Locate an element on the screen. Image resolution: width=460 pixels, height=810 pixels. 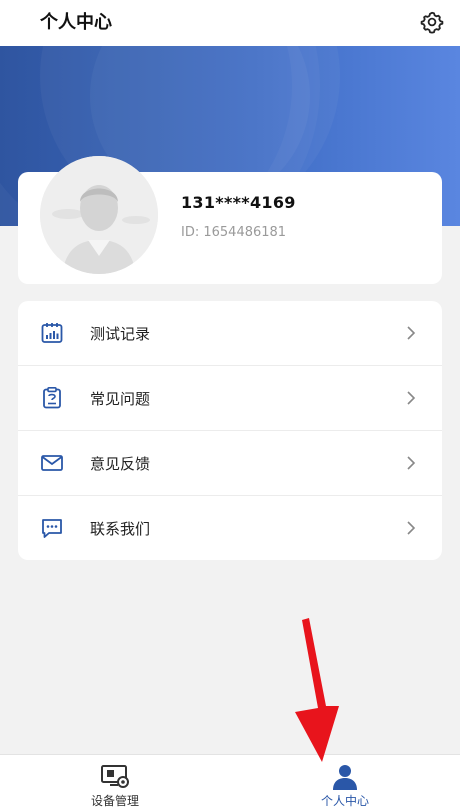
avatar is located at coordinates (99, 215).